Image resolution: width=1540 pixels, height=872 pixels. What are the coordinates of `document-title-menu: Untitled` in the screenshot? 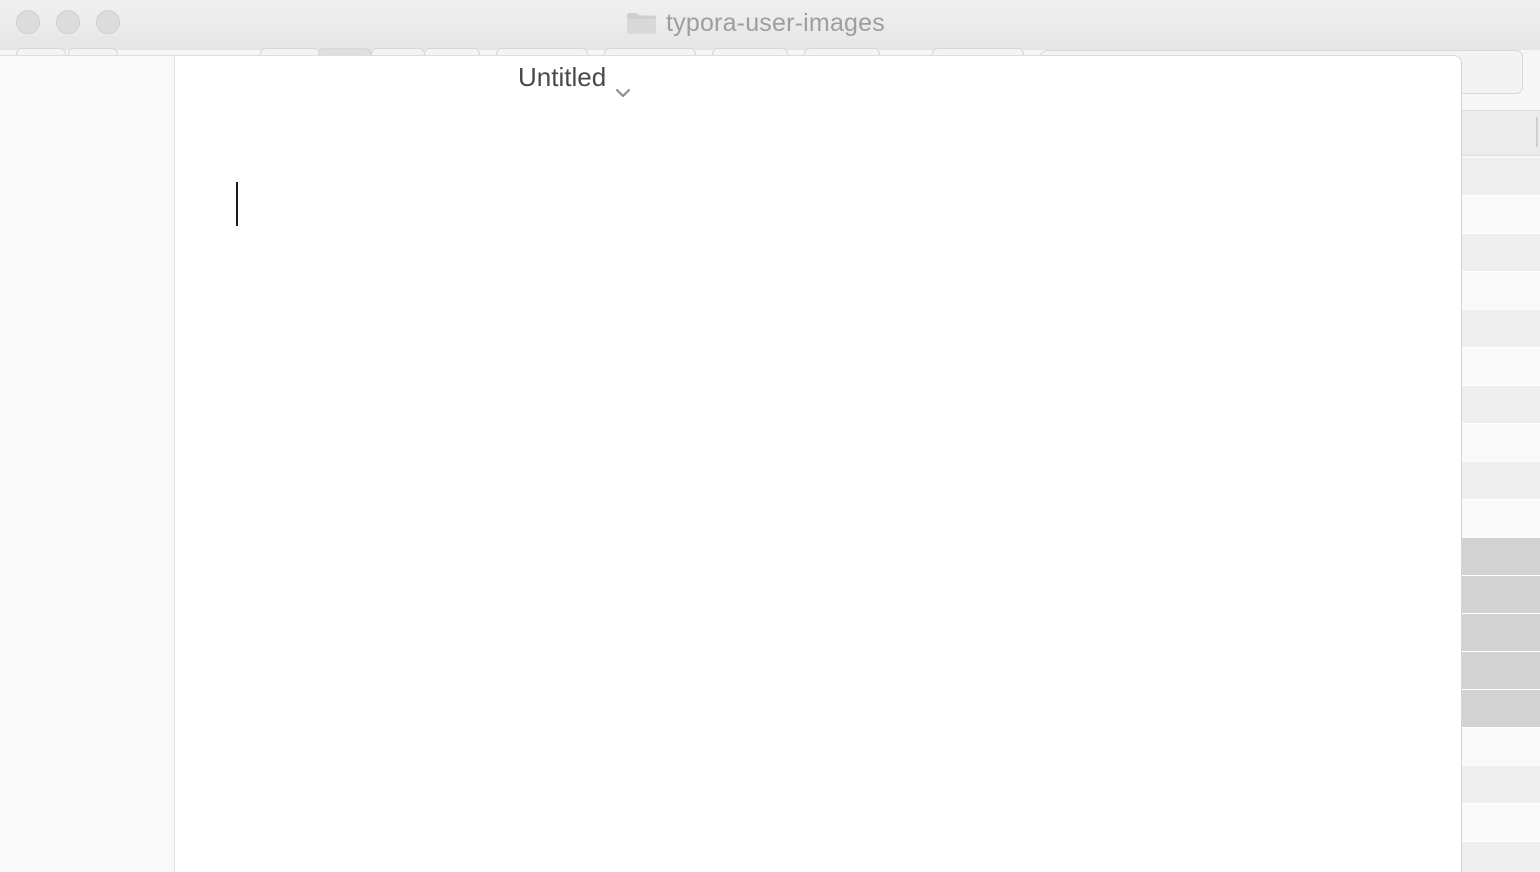 It's located at (574, 79).